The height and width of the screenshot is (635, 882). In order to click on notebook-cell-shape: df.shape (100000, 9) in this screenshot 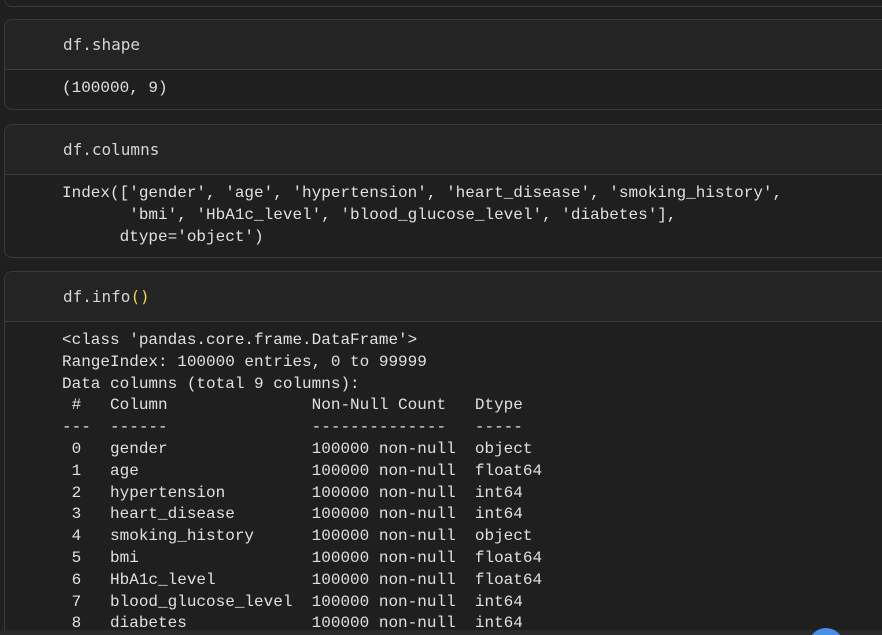, I will do `click(443, 64)`.